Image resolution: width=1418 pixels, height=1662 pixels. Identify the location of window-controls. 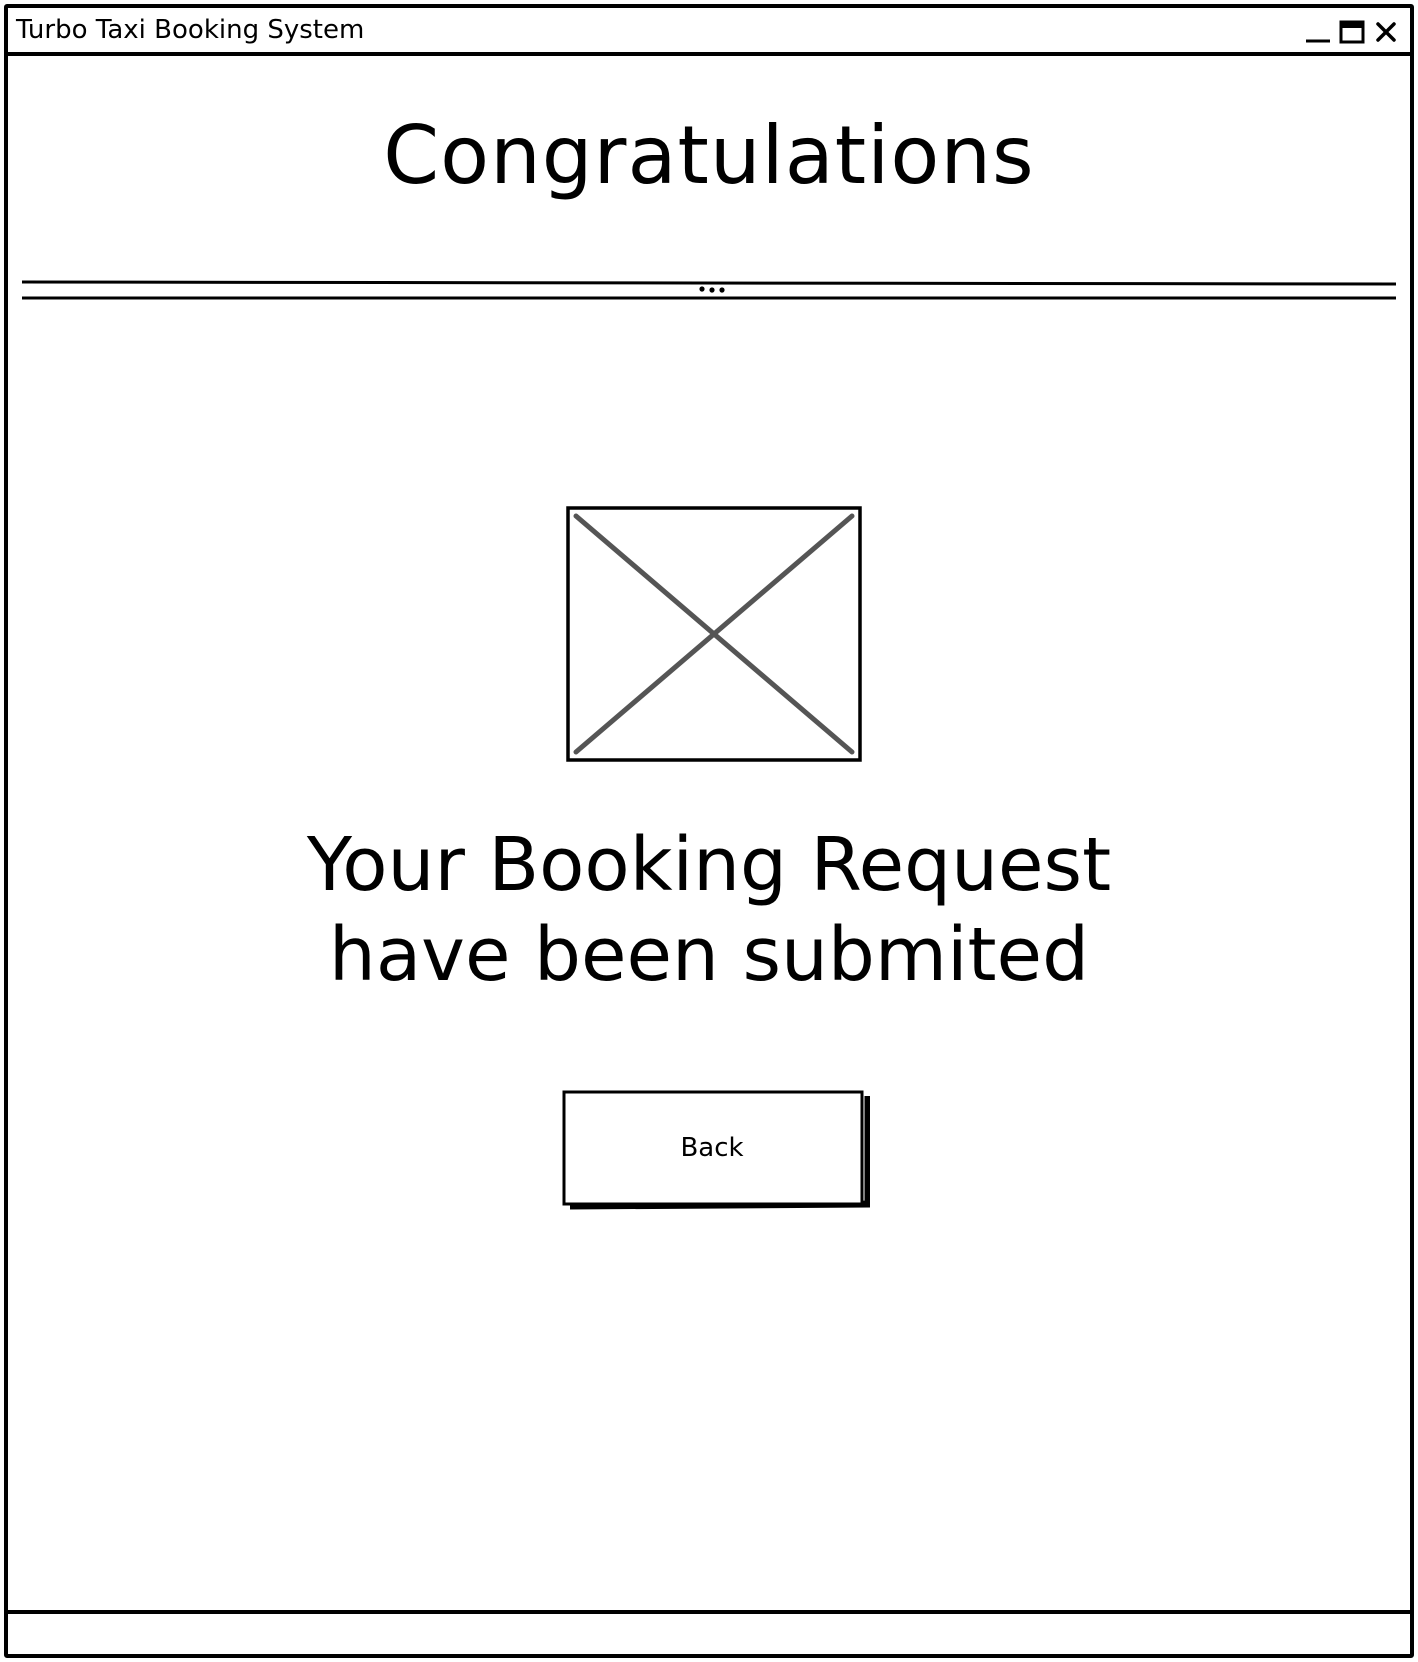
(1349, 32).